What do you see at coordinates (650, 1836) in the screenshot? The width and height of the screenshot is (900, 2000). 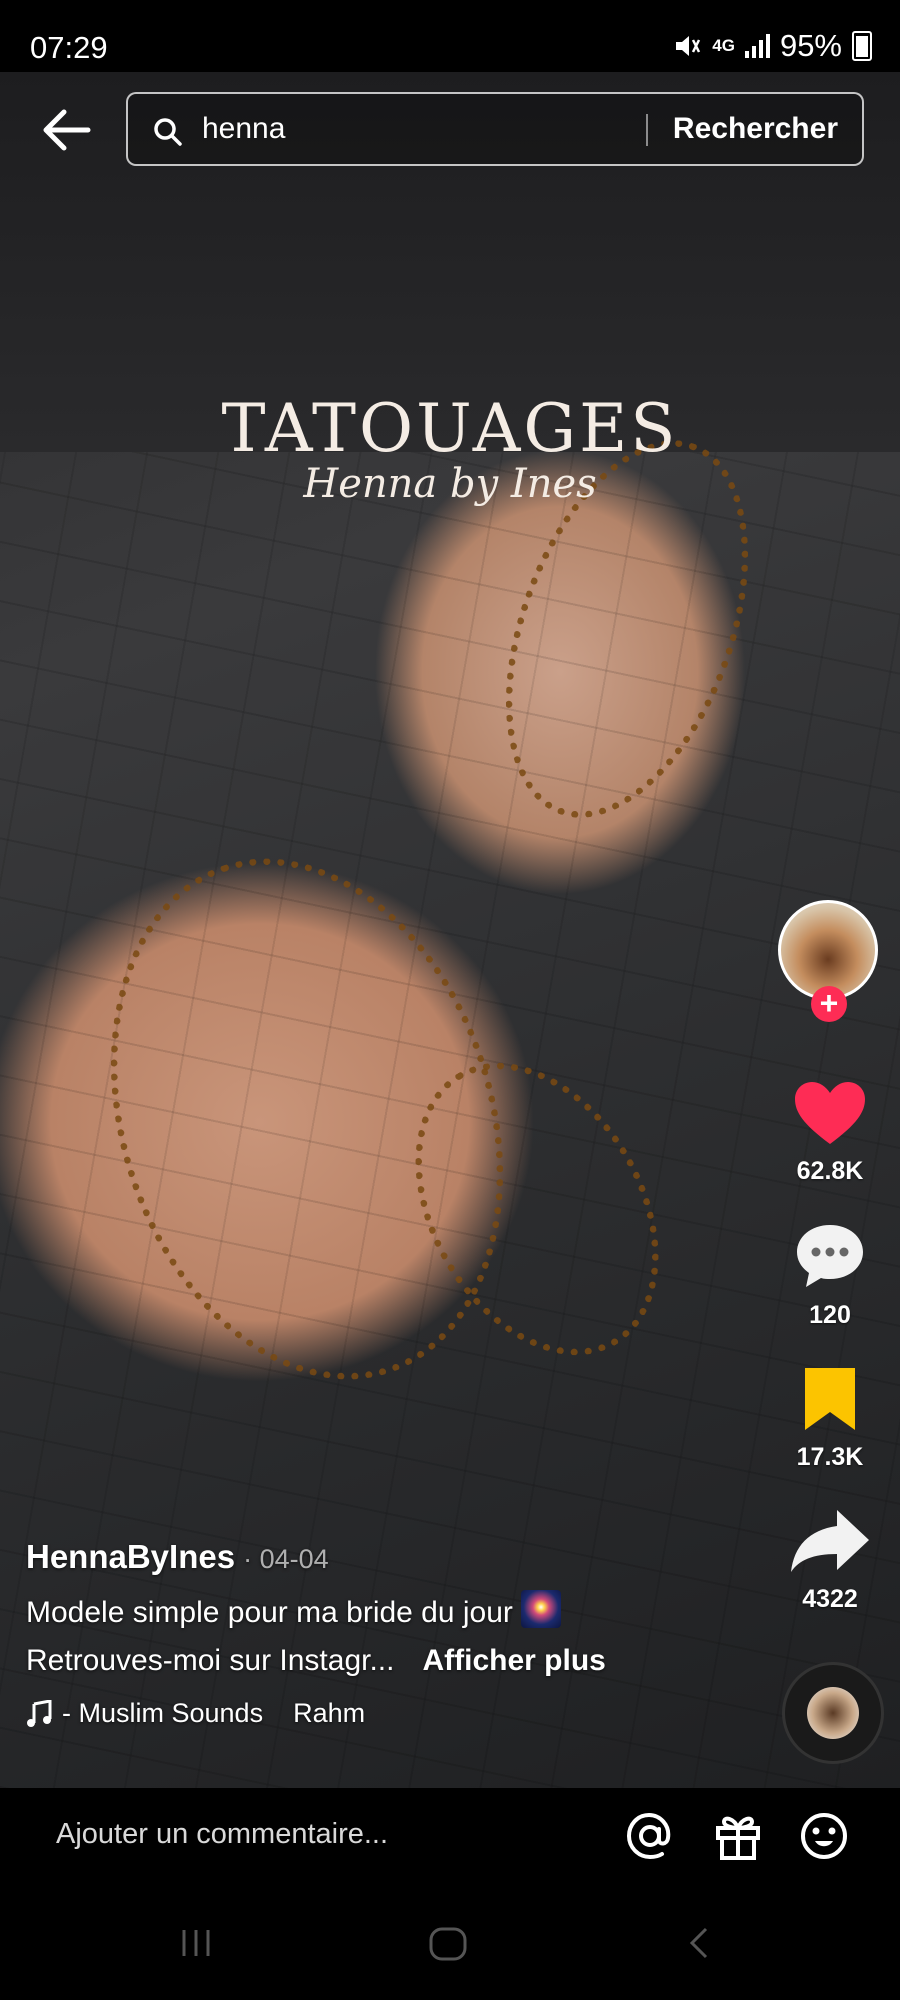 I see `at-icon` at bounding box center [650, 1836].